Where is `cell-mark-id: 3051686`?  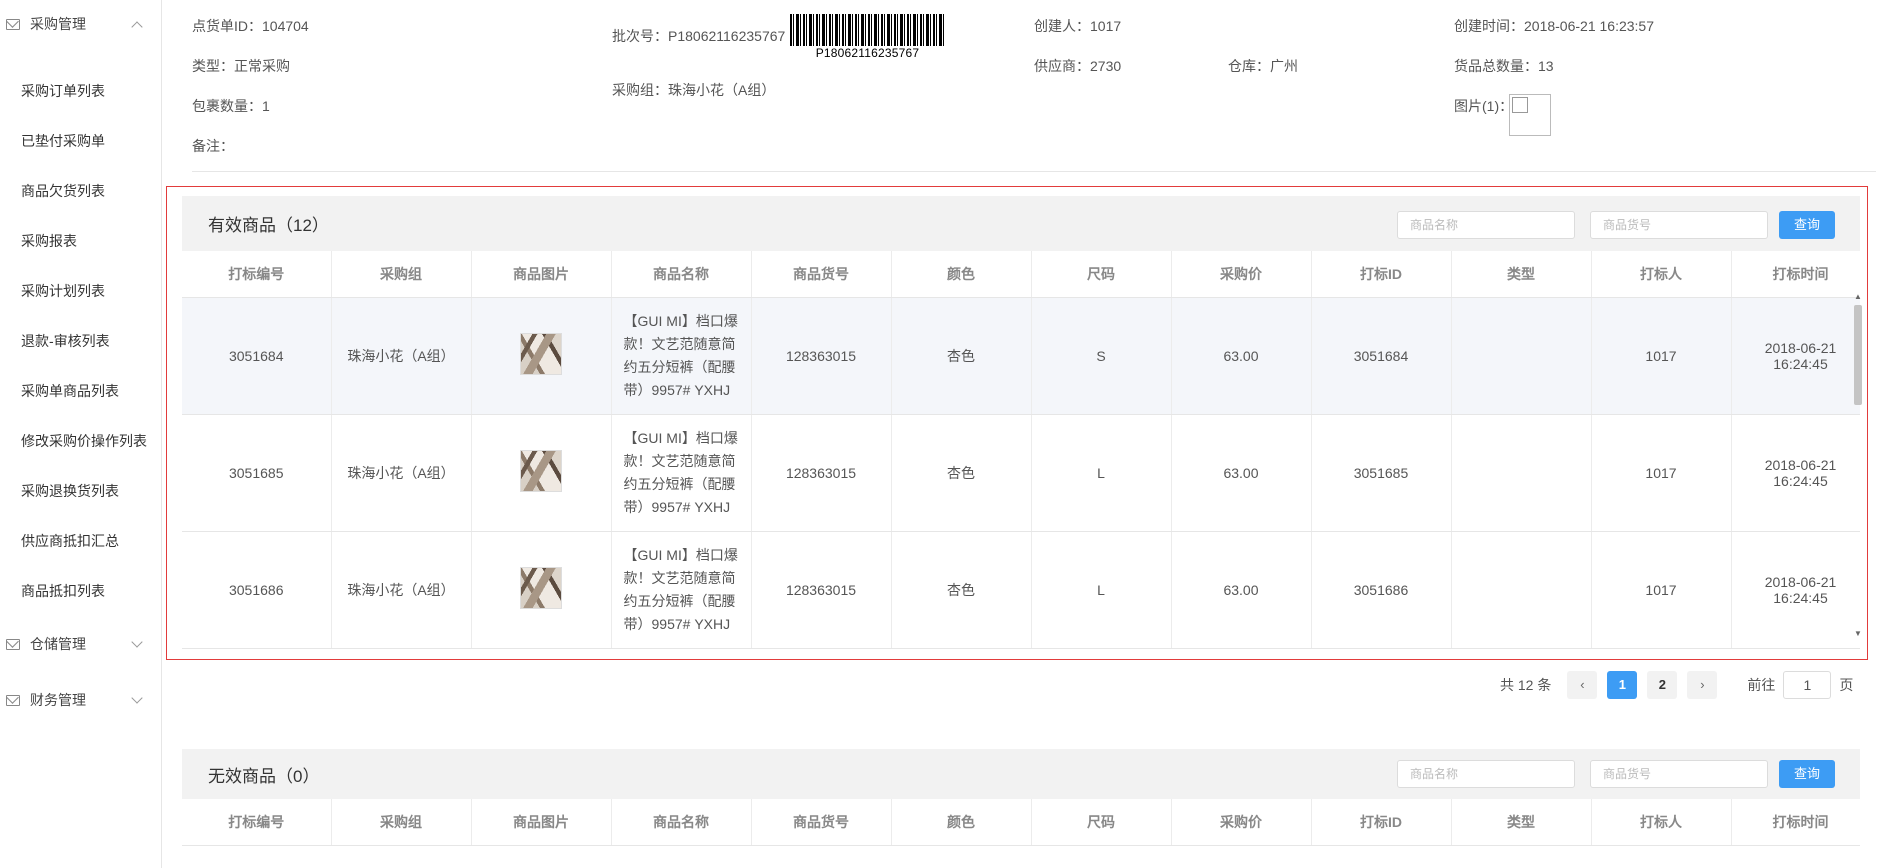 cell-mark-id: 3051686 is located at coordinates (1381, 590).